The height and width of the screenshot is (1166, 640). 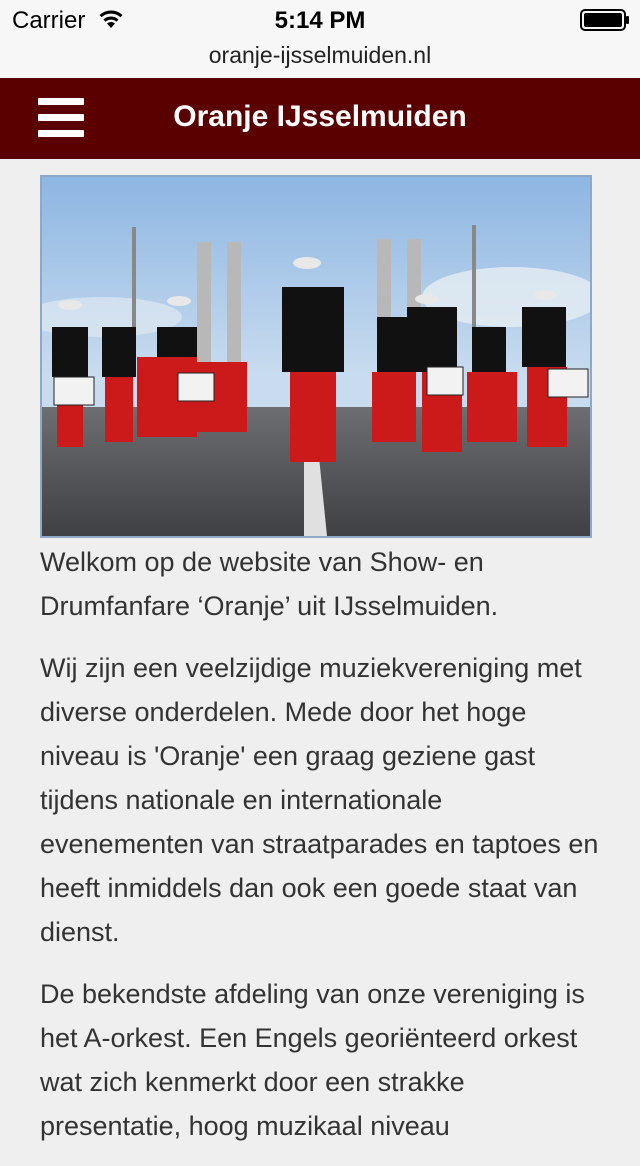 What do you see at coordinates (604, 20) in the screenshot?
I see `battery-icon` at bounding box center [604, 20].